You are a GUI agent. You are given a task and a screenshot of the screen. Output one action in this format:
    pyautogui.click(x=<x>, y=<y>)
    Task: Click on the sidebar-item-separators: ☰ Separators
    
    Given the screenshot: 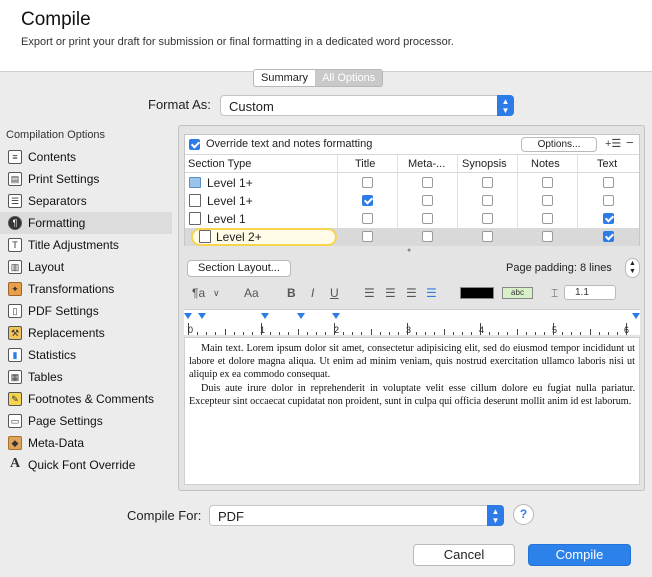 What is the action you would take?
    pyautogui.click(x=86, y=201)
    